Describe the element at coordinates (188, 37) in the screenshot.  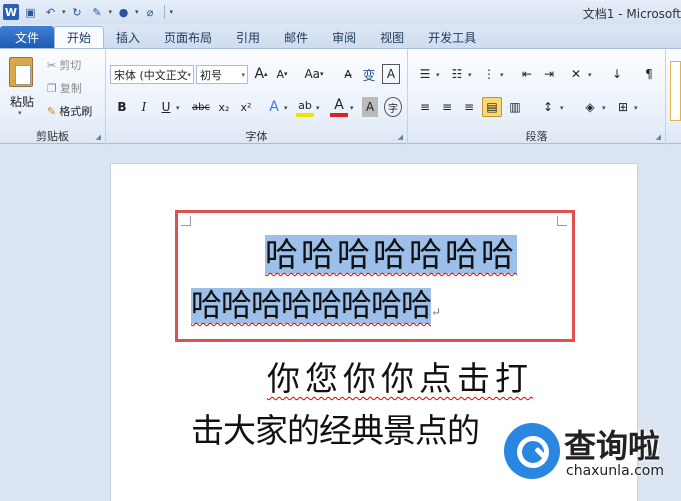
I see `tab-page-layout: 页面布局` at that location.